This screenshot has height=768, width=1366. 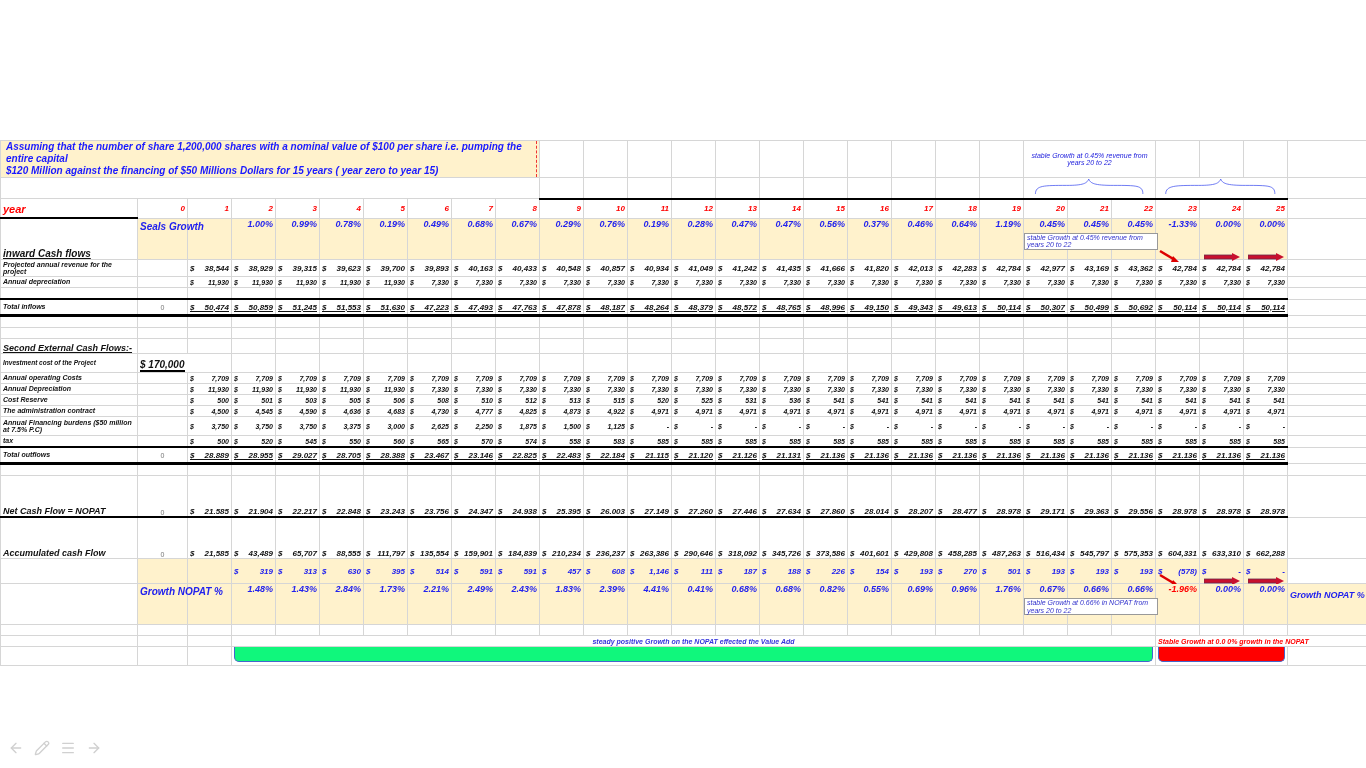 I want to click on table-cell: $ 40,548, so click(x=561, y=268).